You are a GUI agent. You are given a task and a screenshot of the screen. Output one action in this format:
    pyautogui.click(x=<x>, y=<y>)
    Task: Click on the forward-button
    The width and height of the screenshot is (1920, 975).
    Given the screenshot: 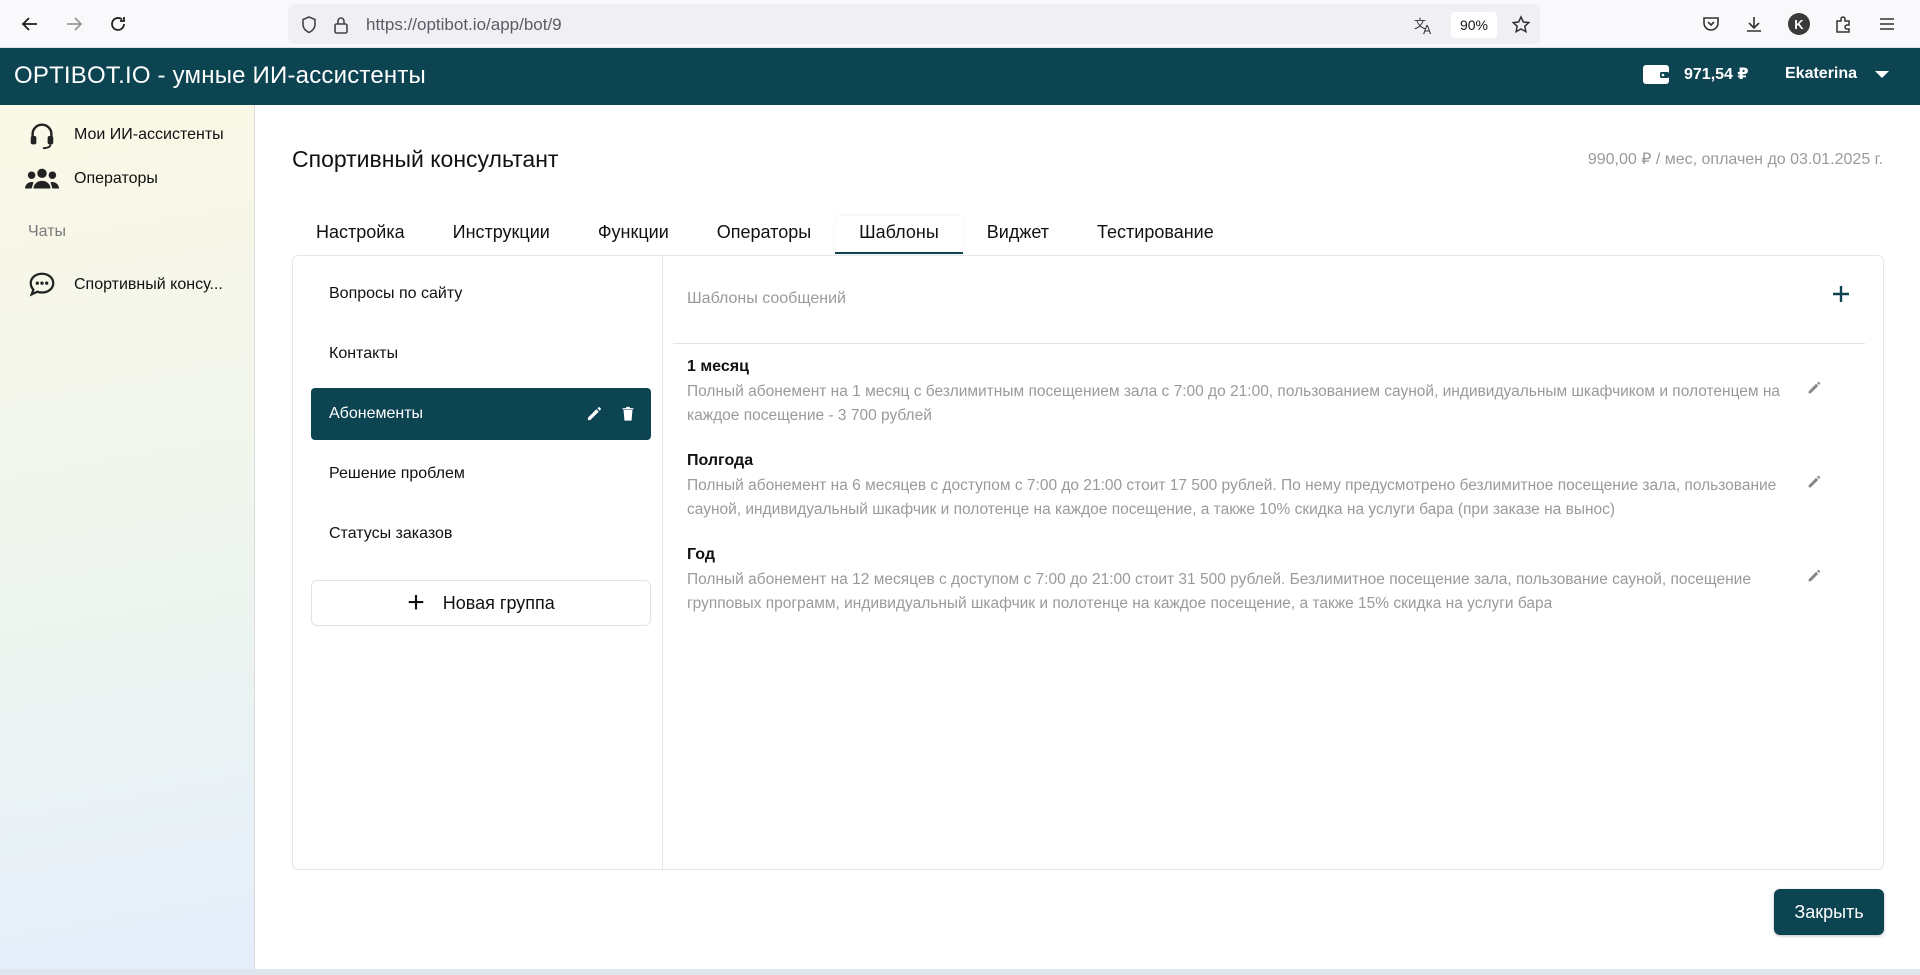 What is the action you would take?
    pyautogui.click(x=74, y=24)
    